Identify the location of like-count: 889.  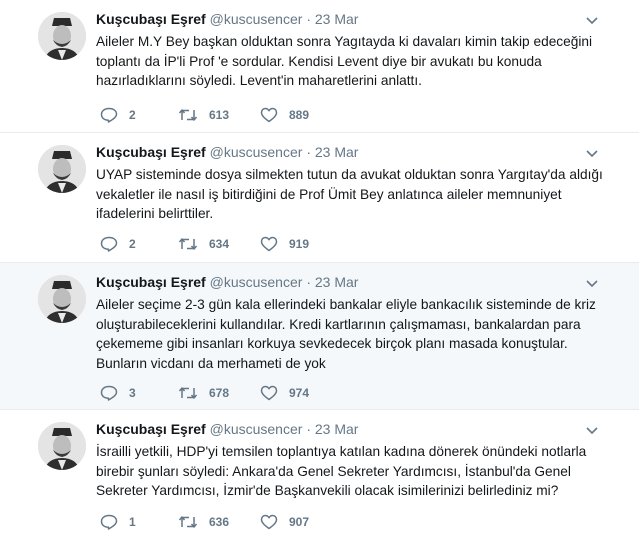
(299, 115).